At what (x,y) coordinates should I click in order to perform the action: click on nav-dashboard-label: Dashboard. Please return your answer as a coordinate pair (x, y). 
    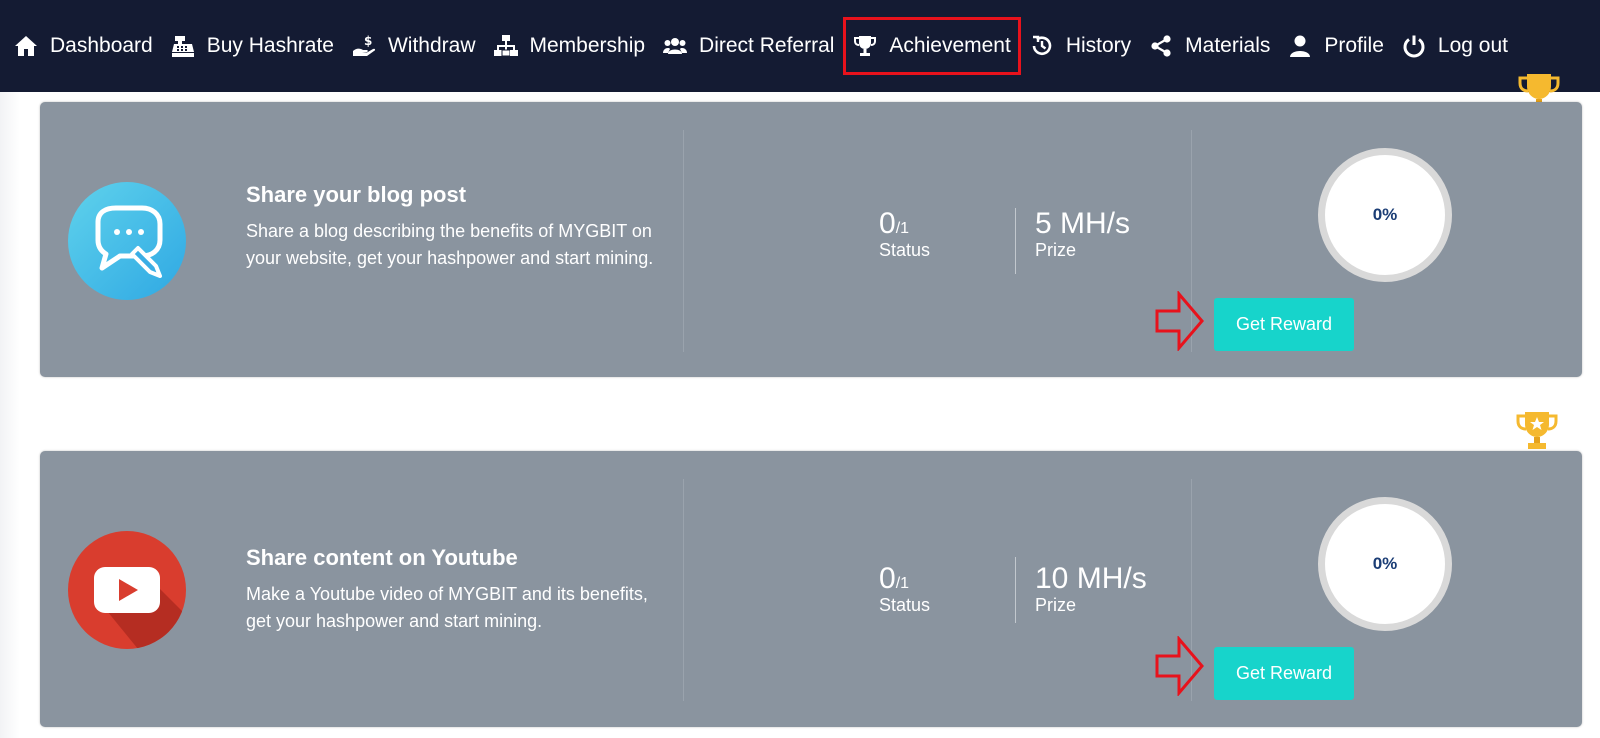
    Looking at the image, I should click on (101, 45).